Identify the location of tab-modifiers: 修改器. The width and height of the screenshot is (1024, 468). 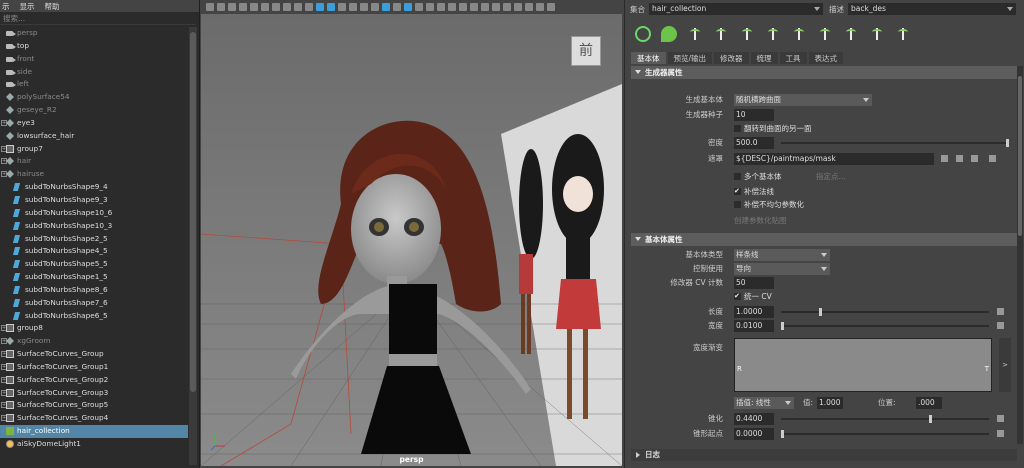
(731, 58).